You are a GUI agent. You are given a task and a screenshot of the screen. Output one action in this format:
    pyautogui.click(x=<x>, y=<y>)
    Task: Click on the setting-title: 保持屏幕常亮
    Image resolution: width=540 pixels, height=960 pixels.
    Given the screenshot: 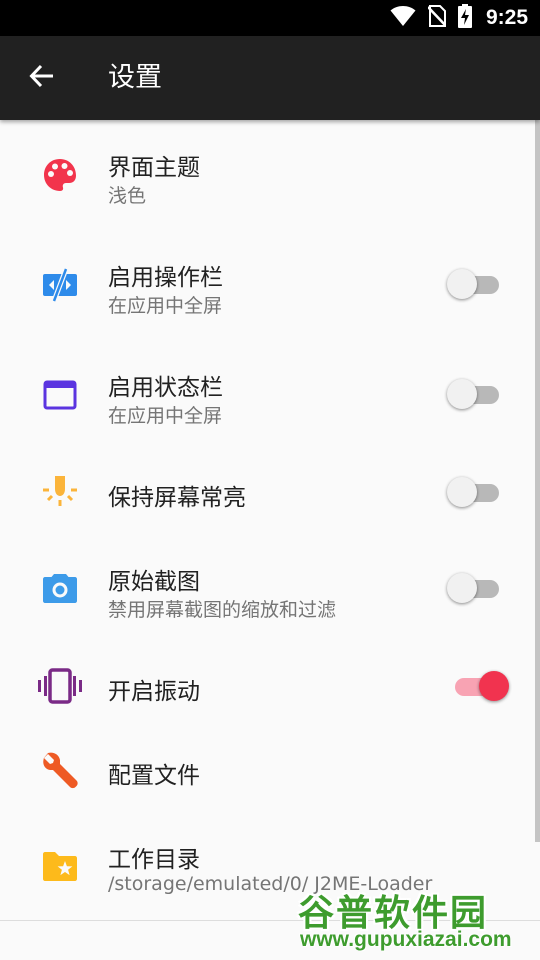 What is the action you would take?
    pyautogui.click(x=177, y=498)
    